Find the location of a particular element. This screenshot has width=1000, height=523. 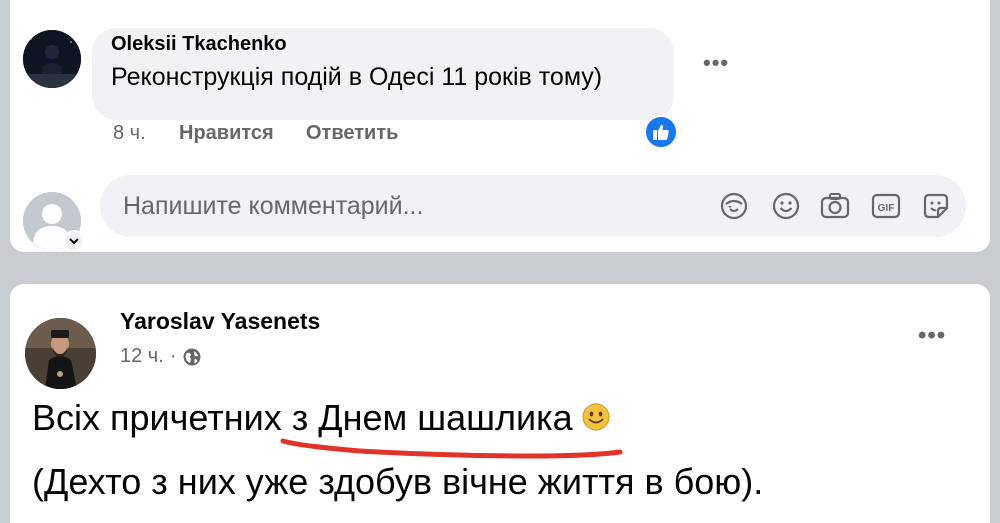

current-user-avatar is located at coordinates (54, 222).